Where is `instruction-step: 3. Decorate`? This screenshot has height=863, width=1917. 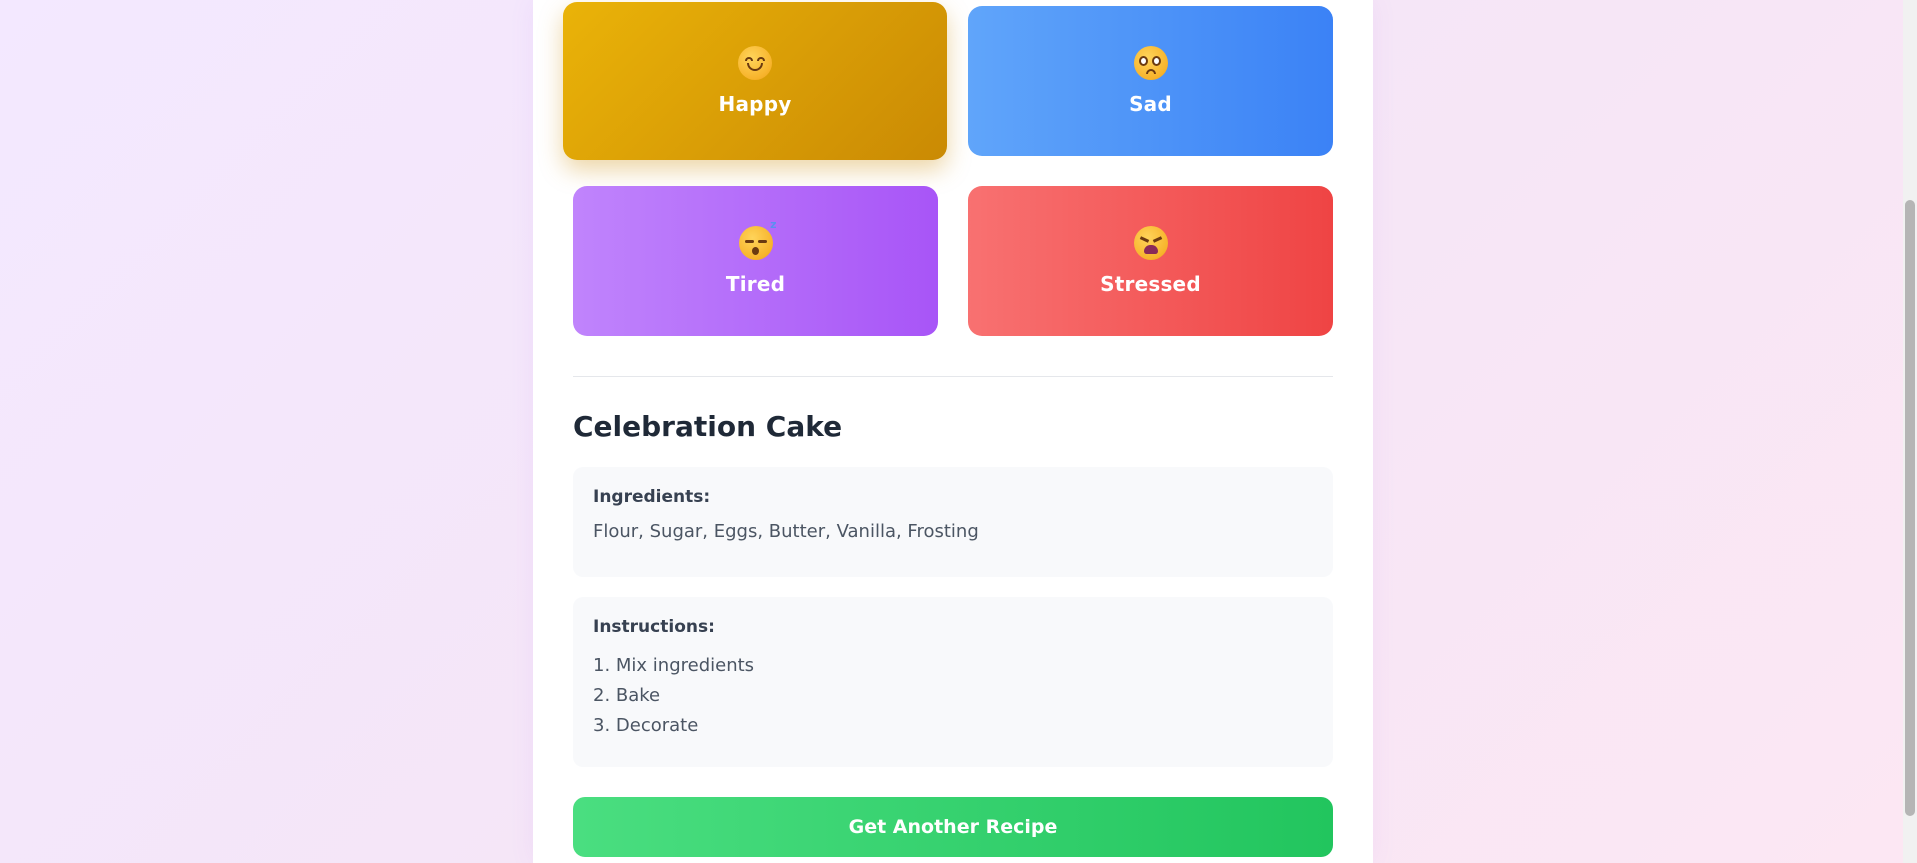 instruction-step: 3. Decorate is located at coordinates (646, 725).